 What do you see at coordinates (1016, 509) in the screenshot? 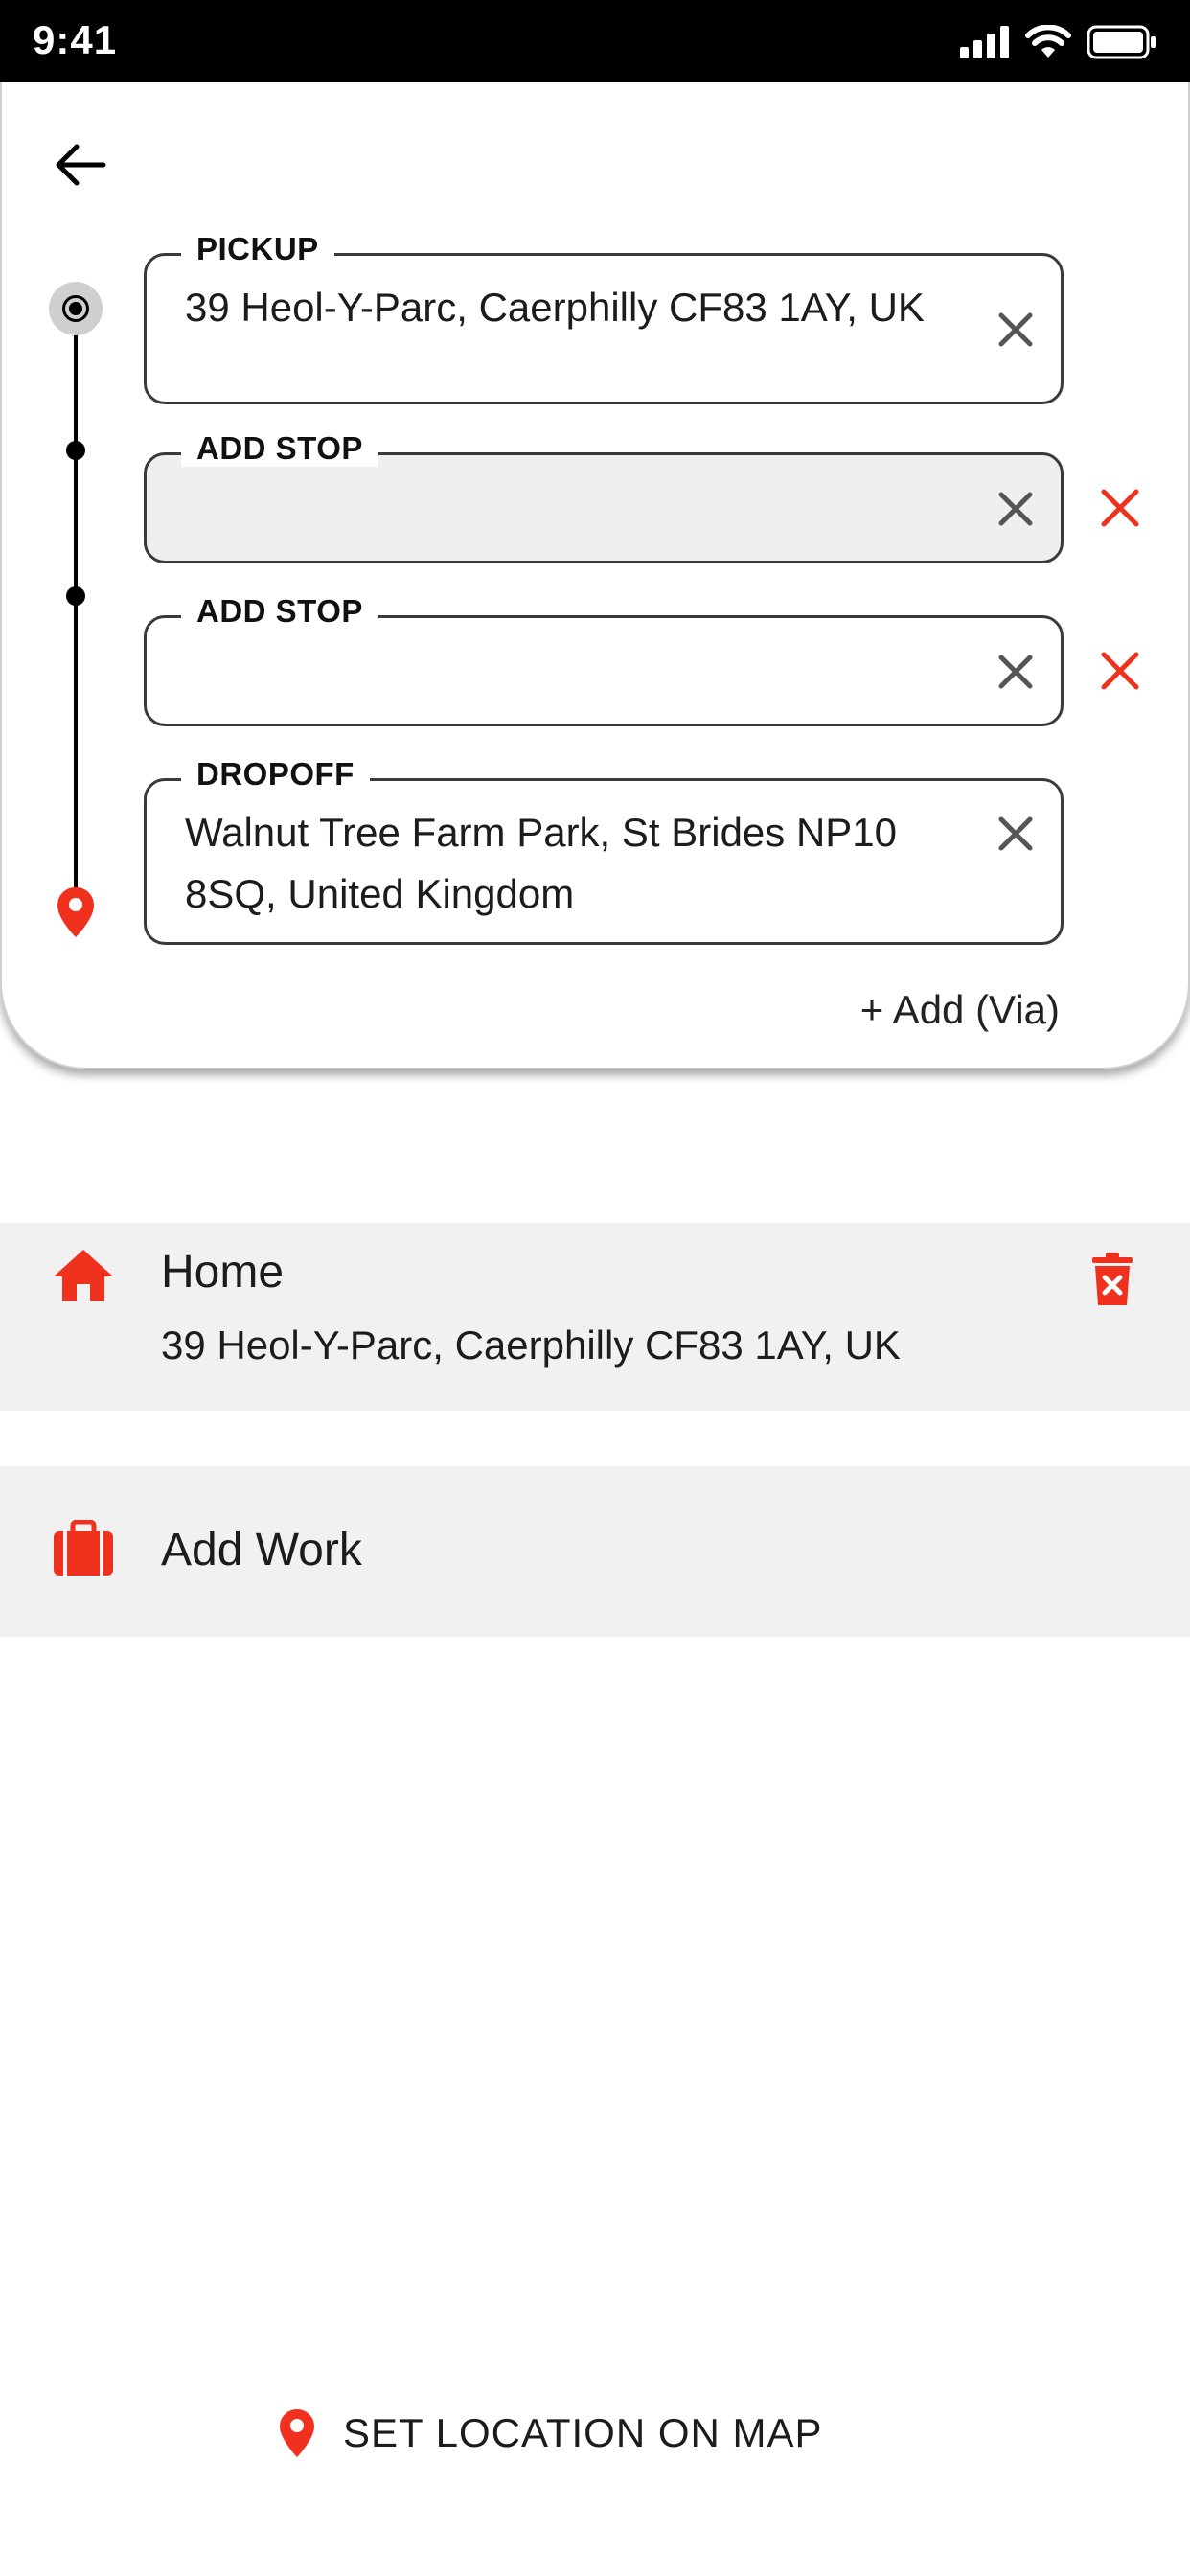
I see `clear-stop-1-icon` at bounding box center [1016, 509].